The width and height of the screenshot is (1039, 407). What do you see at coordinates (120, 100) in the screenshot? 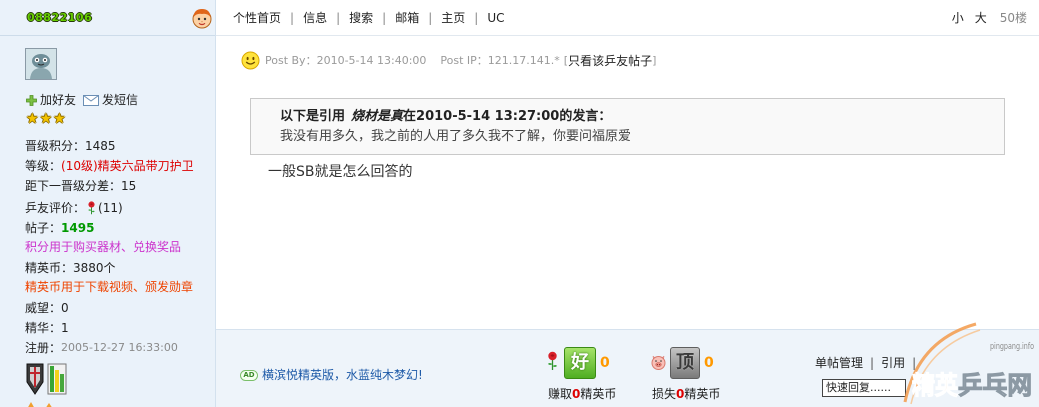
I see `send-message-label: 发短信` at bounding box center [120, 100].